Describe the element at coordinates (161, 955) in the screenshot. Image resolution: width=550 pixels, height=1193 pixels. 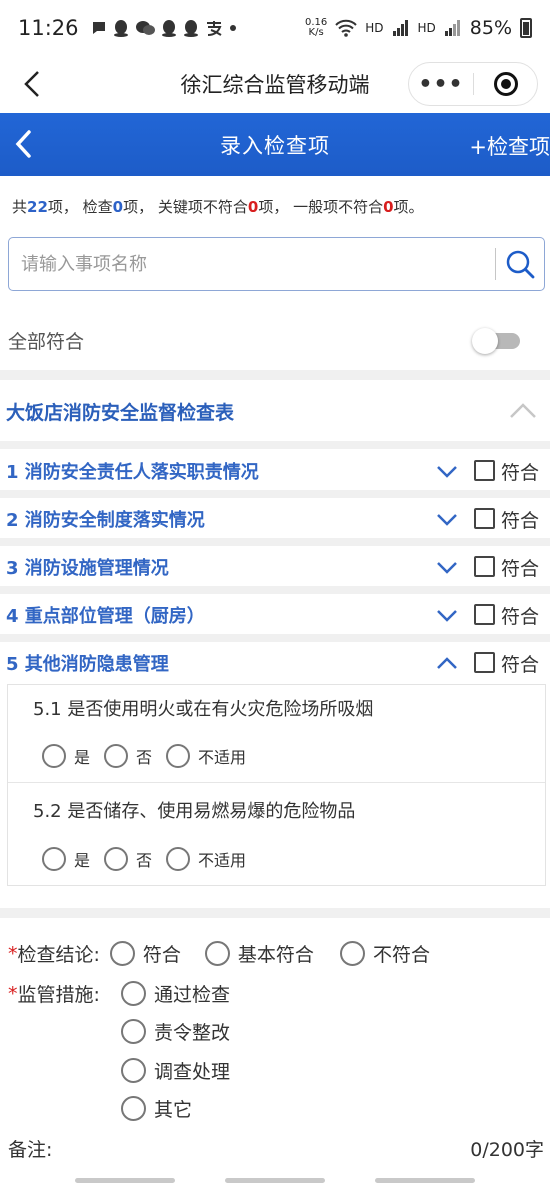
I see `option-label: 符合` at that location.